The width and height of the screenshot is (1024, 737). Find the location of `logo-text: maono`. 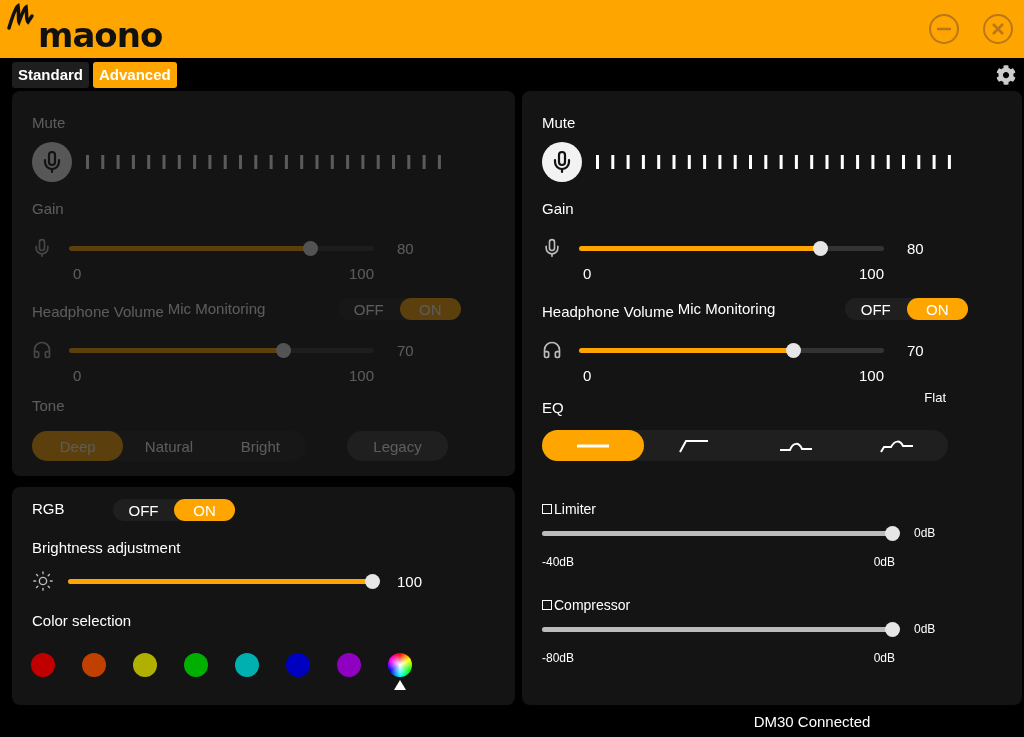

logo-text: maono is located at coordinates (100, 35).